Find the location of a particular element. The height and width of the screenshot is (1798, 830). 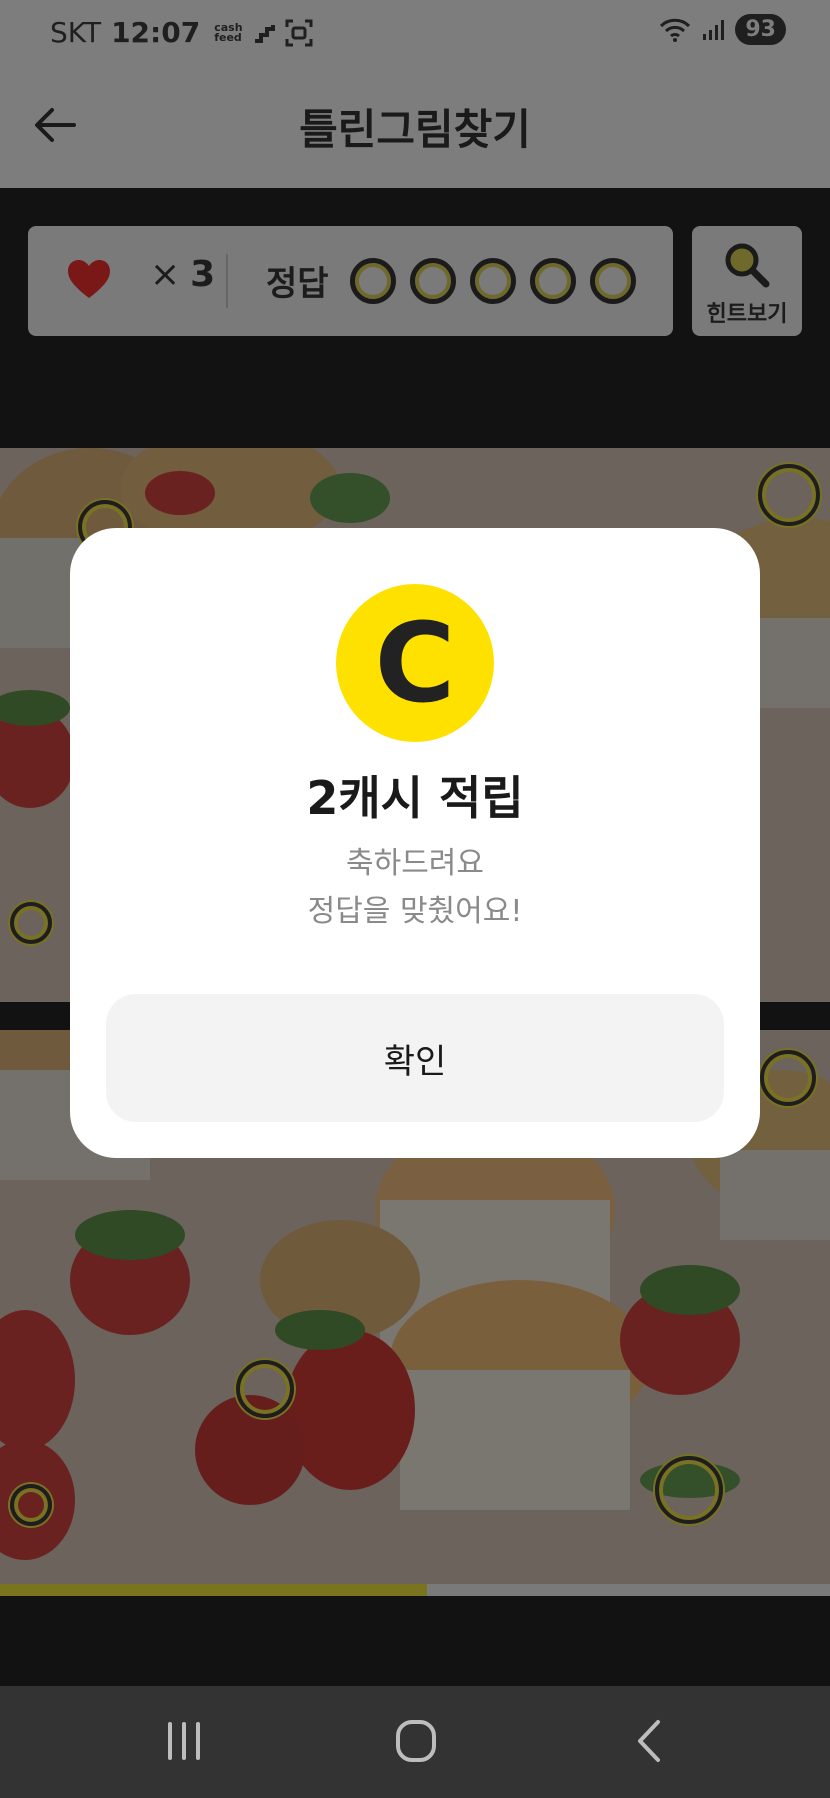

status-right: 93 is located at coordinates (722, 29).